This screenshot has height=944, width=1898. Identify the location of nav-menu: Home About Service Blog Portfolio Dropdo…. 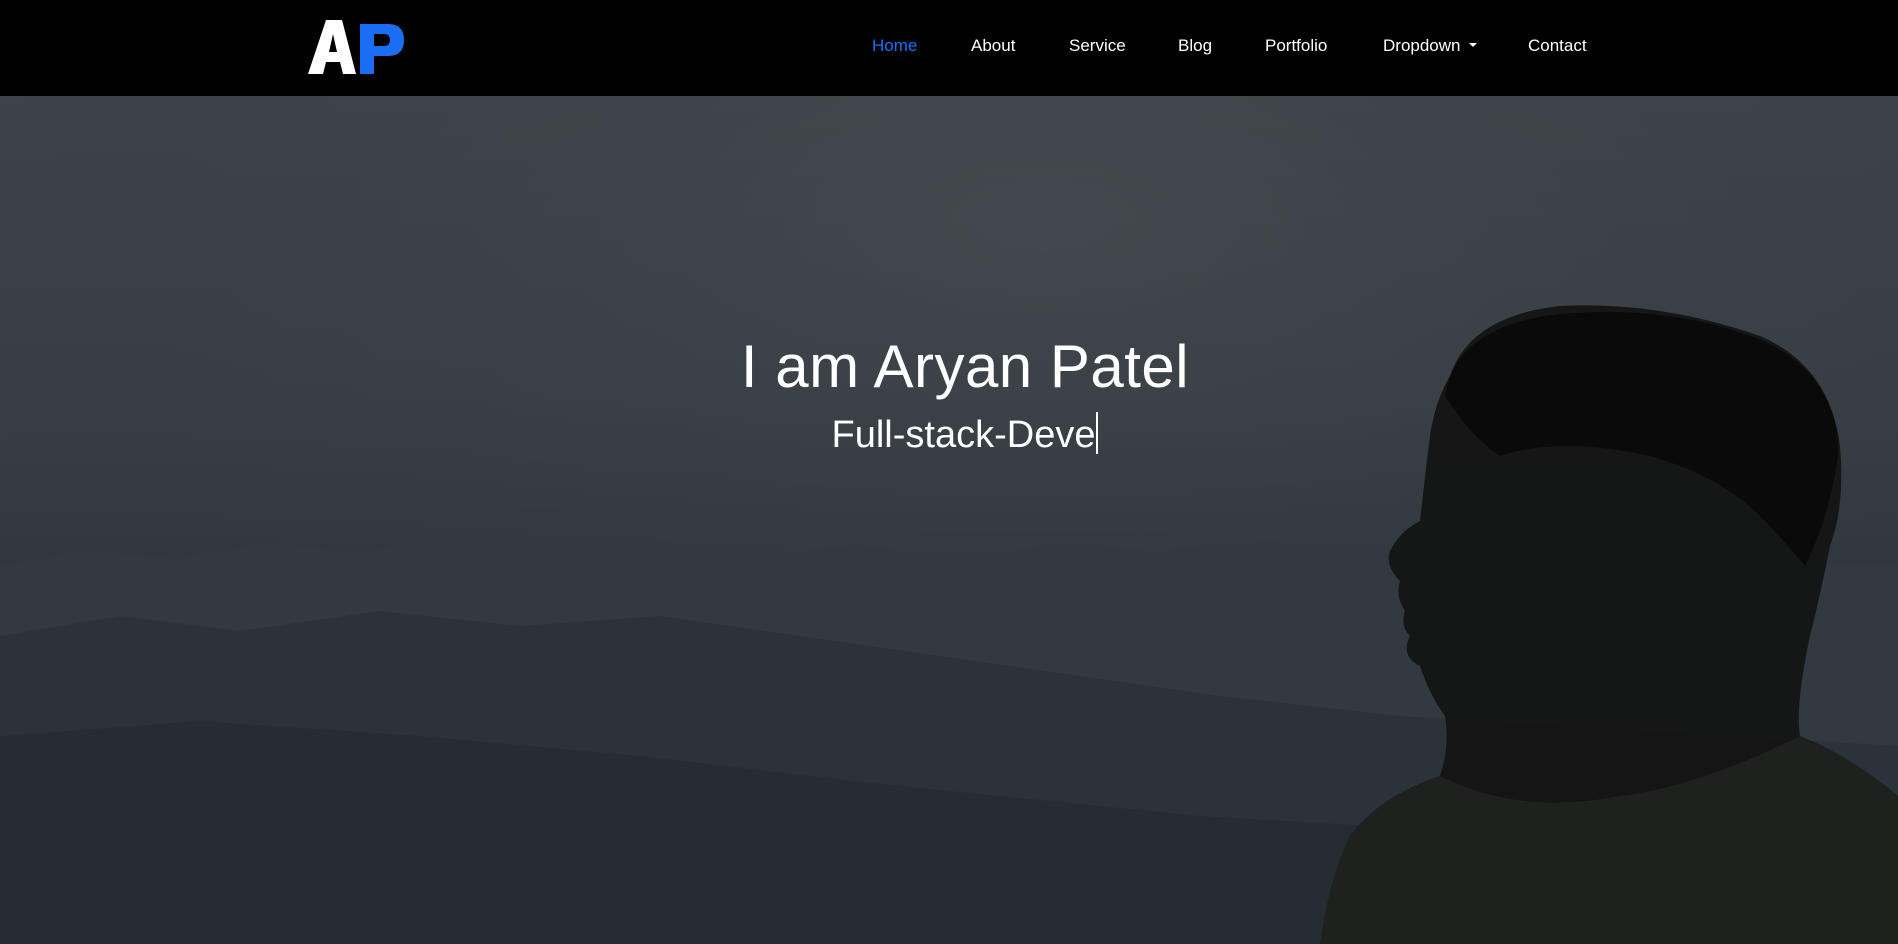
(949, 48).